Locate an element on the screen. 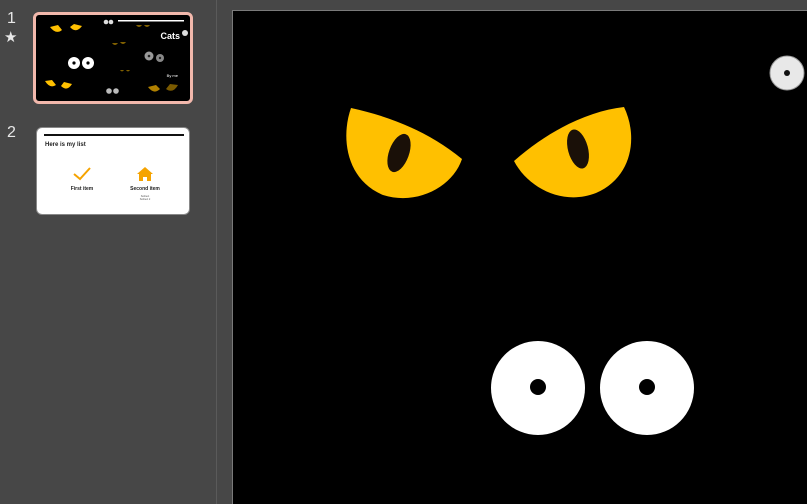 The image size is (807, 504). checkmark-icon is located at coordinates (82, 174).